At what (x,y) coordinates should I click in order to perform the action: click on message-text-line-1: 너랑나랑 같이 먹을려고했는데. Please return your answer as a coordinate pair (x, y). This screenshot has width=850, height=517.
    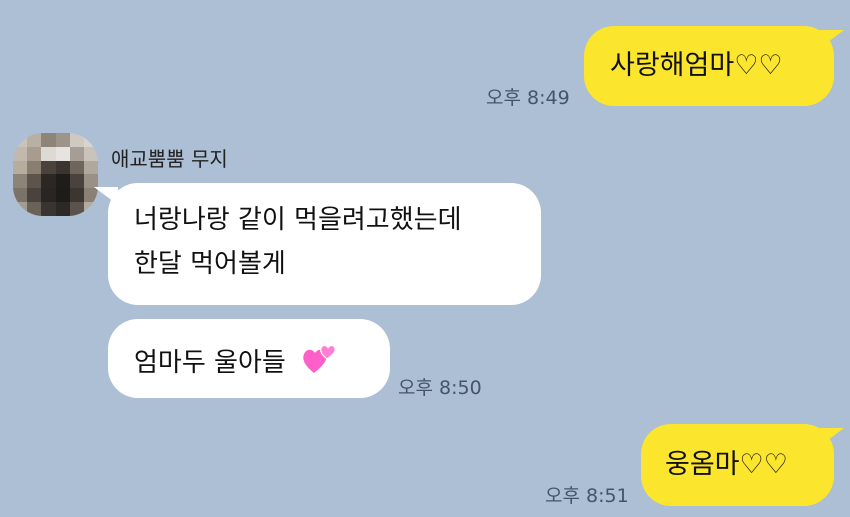
    Looking at the image, I should click on (298, 220).